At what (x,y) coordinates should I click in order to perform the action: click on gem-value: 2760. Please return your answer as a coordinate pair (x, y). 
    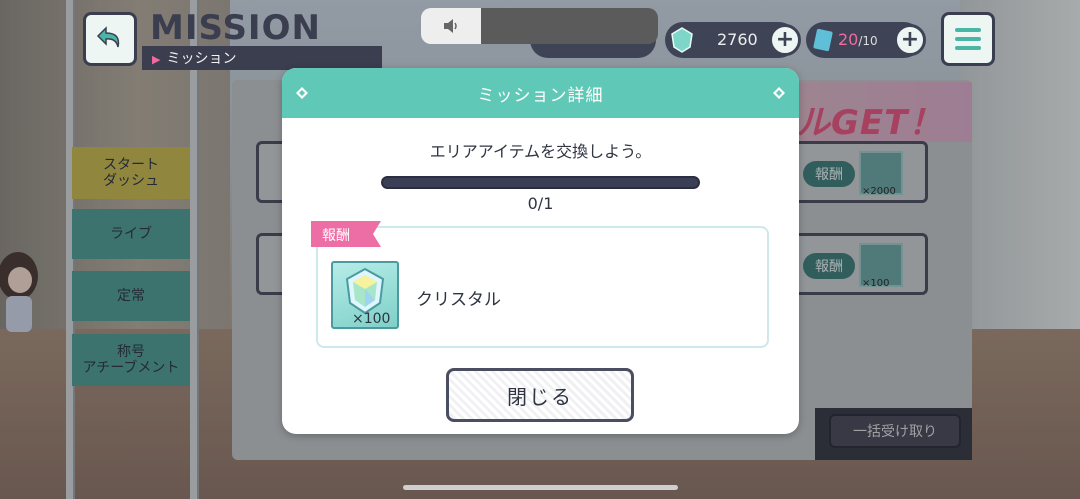
    Looking at the image, I should click on (737, 39).